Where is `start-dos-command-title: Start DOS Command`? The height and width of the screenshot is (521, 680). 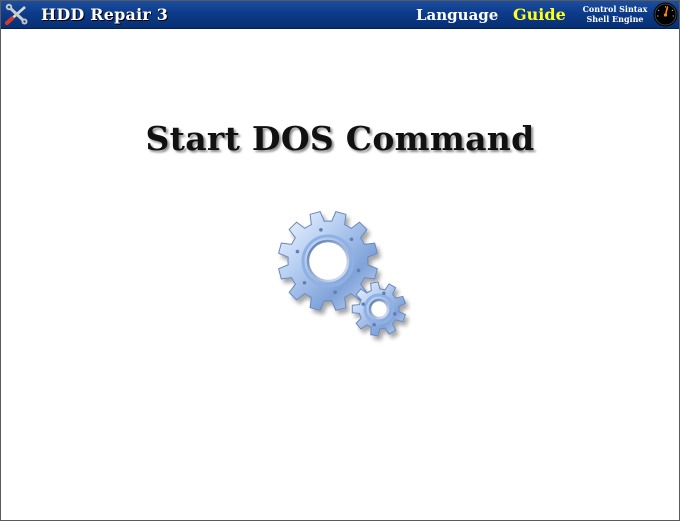
start-dos-command-title: Start DOS Command is located at coordinates (340, 138).